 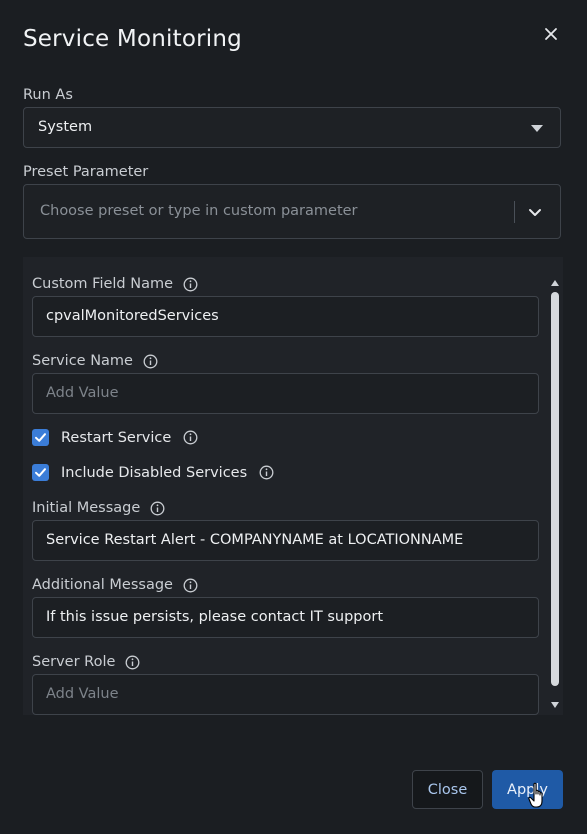 I want to click on include-disabled-label: Include Disabled Services, so click(x=154, y=472).